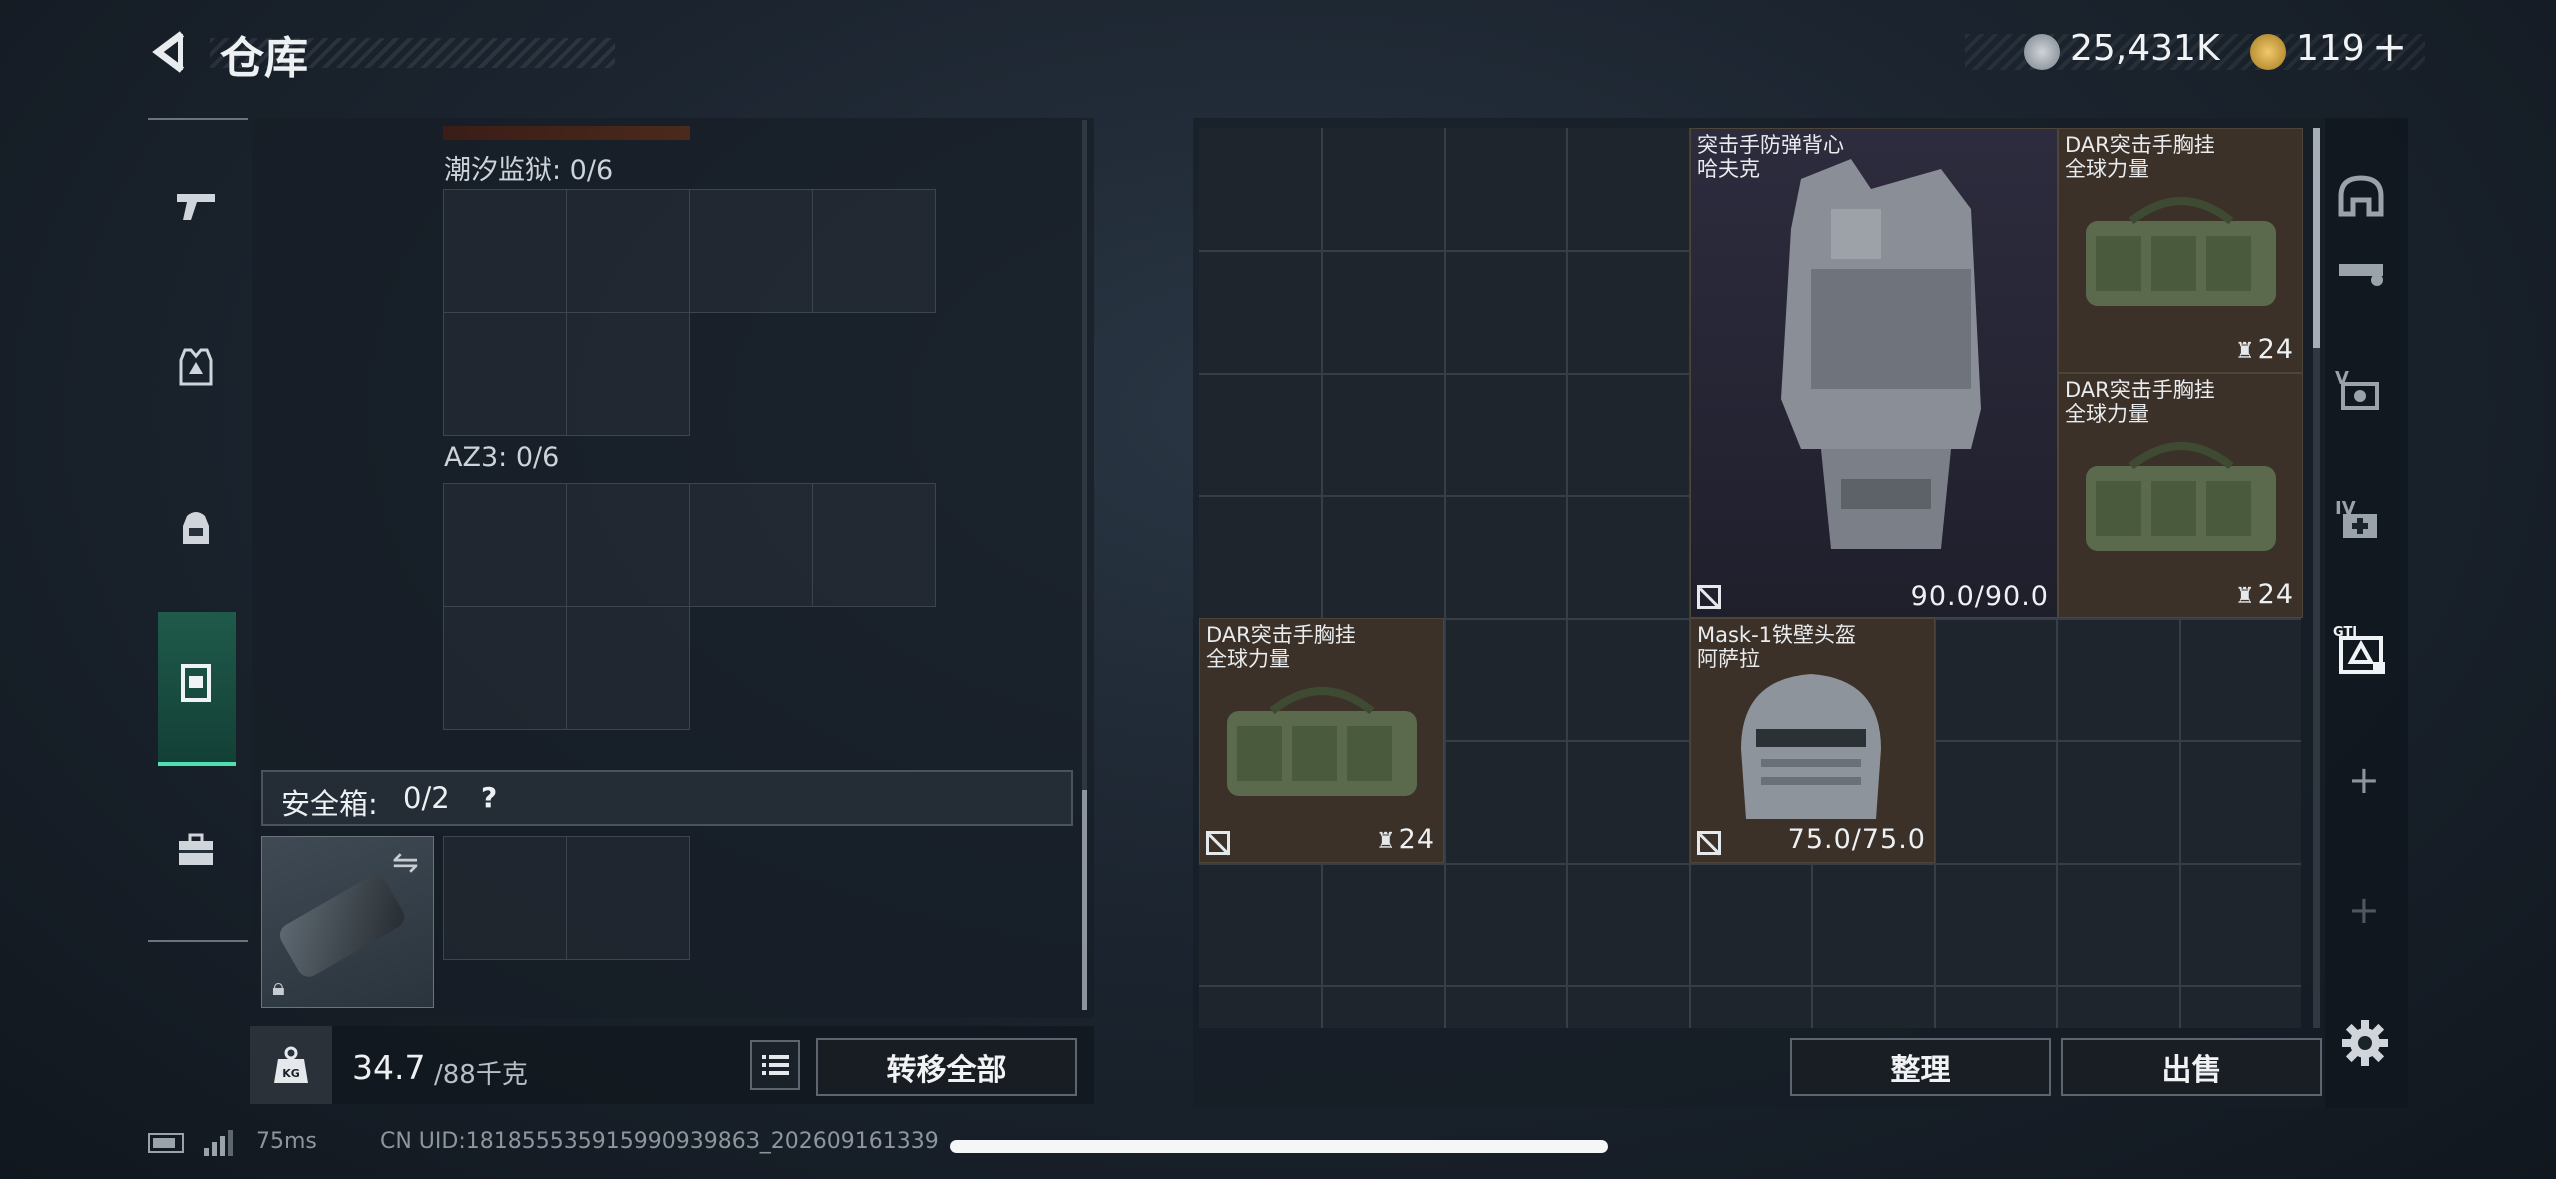 The width and height of the screenshot is (2556, 1179). Describe the element at coordinates (329, 804) in the screenshot. I see `safe-box-label: 安全箱:` at that location.